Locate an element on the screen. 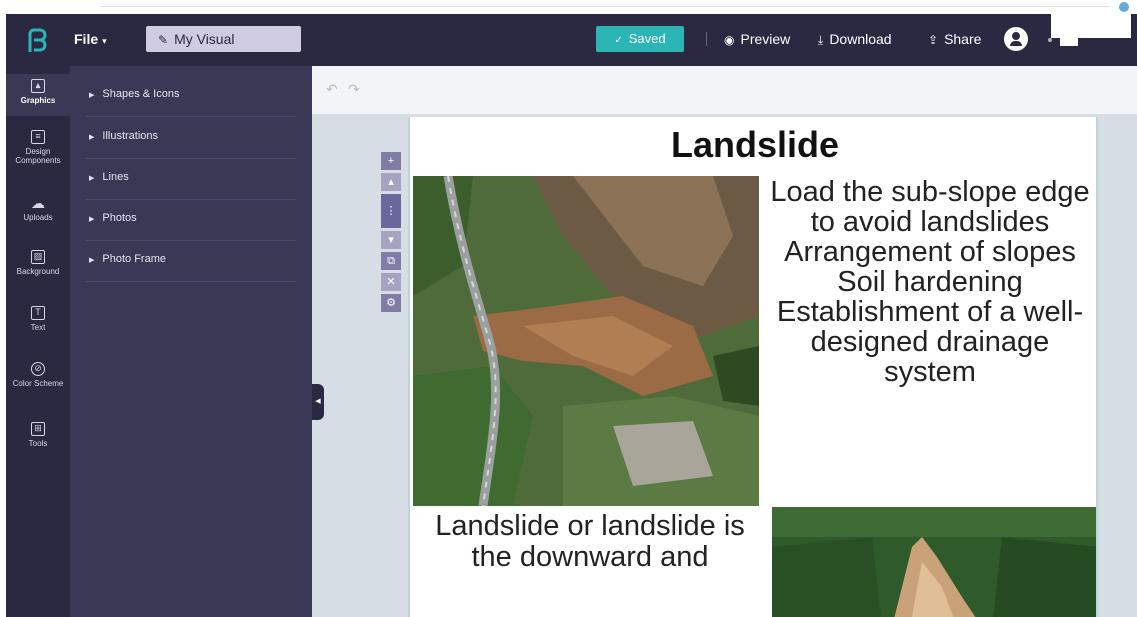 Image resolution: width=1137 pixels, height=617 pixels. duplicate-icon: ⧉ is located at coordinates (391, 261).